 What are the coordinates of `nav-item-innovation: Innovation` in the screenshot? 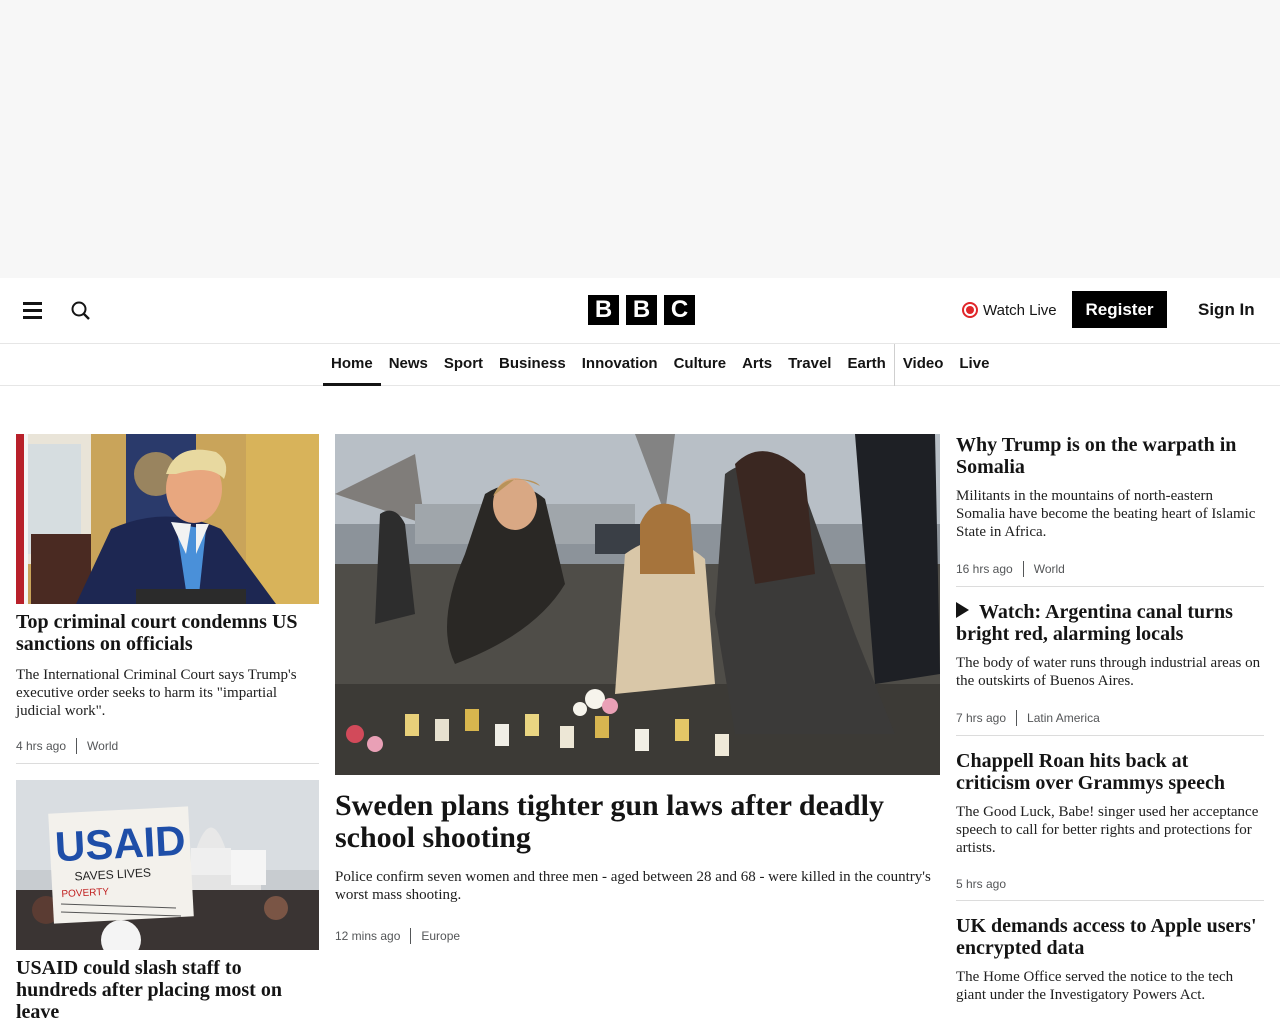 It's located at (620, 365).